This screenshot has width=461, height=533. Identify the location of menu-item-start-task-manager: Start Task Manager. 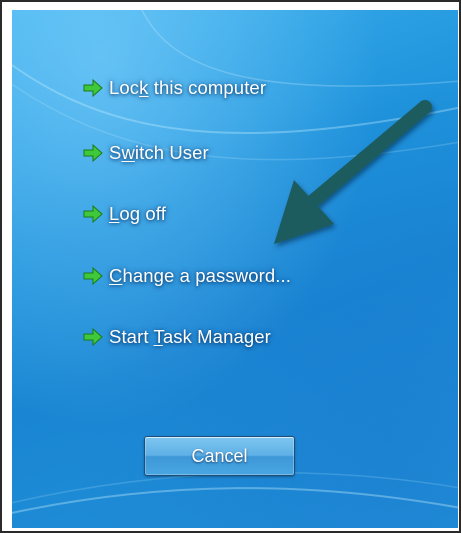
(176, 337).